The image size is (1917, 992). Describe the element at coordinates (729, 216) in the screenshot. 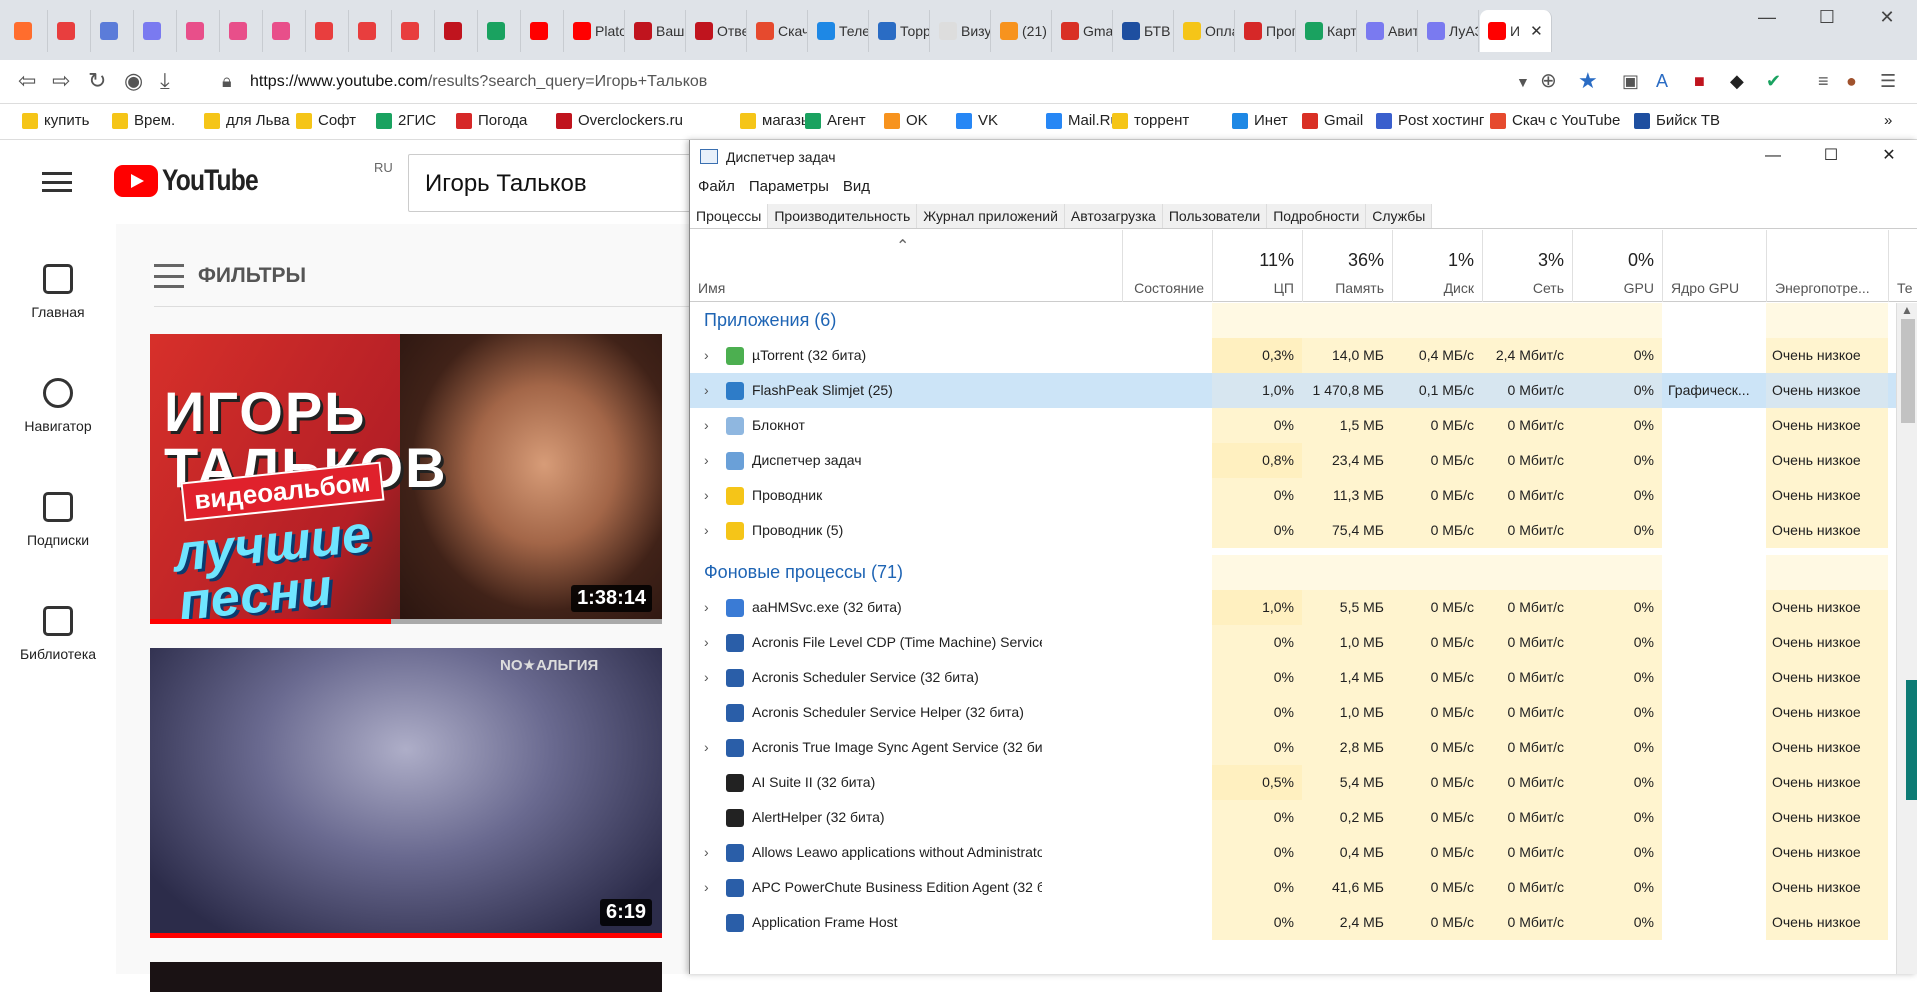

I see `tab-processes: Процессы` at that location.